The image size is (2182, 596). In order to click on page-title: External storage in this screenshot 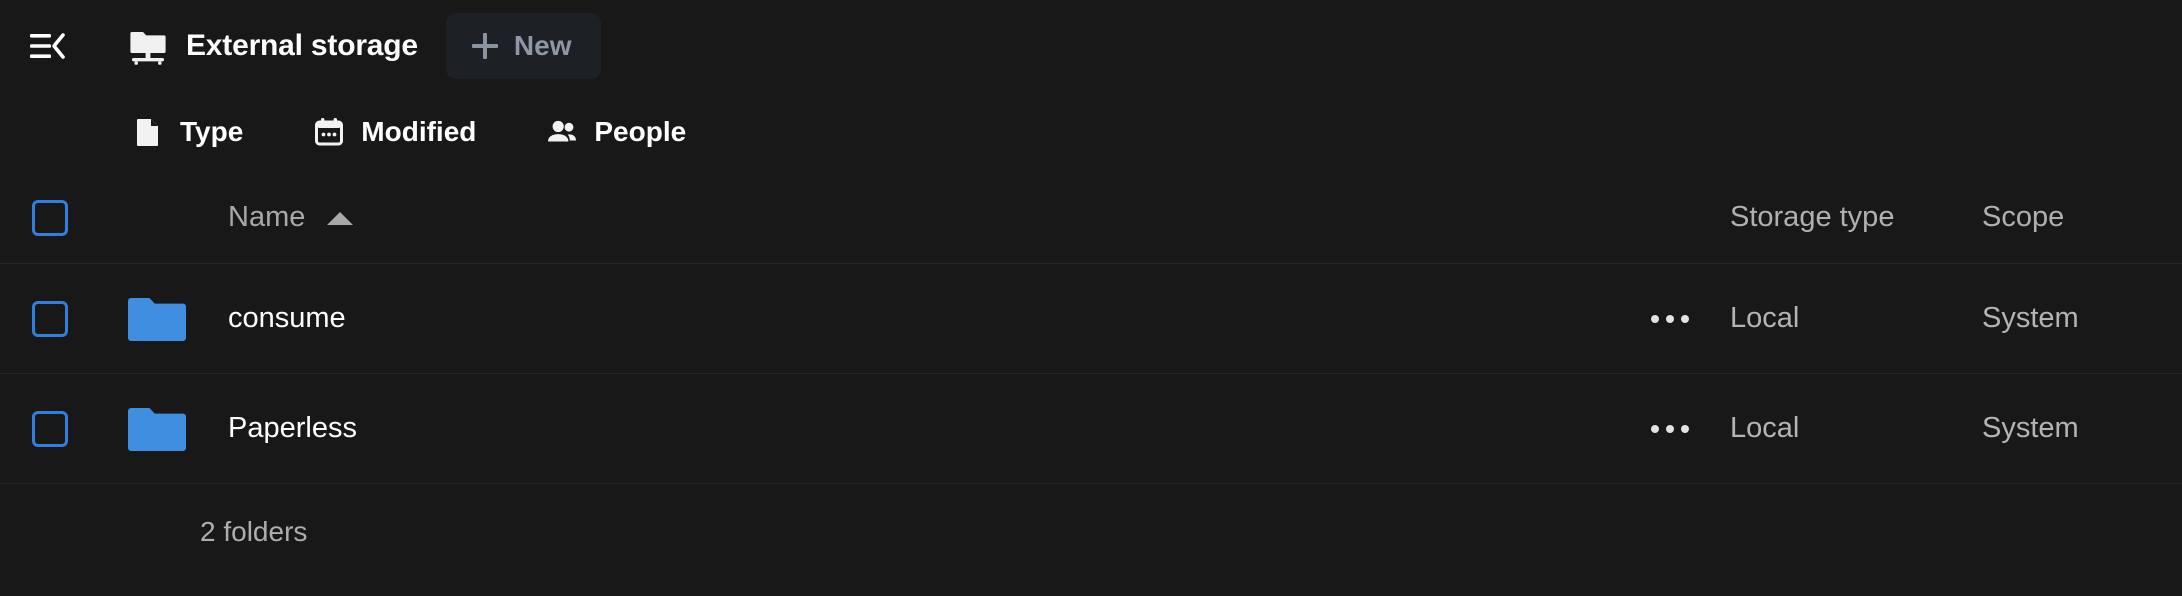, I will do `click(302, 45)`.